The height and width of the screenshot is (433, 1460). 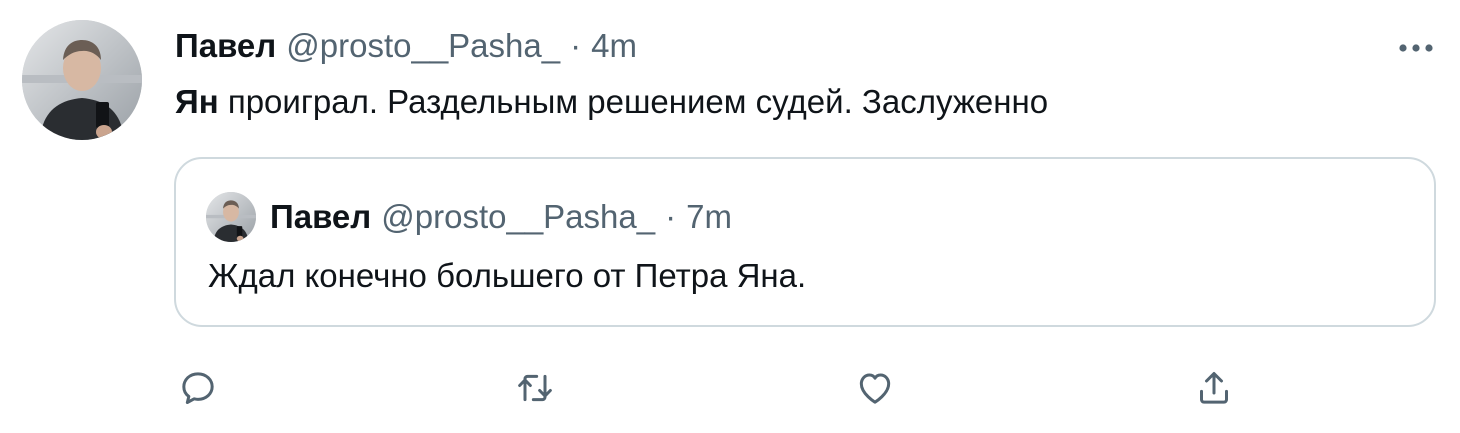 I want to click on tweet-header: Павел @prosto__Pasha_ · 4m, so click(x=406, y=46).